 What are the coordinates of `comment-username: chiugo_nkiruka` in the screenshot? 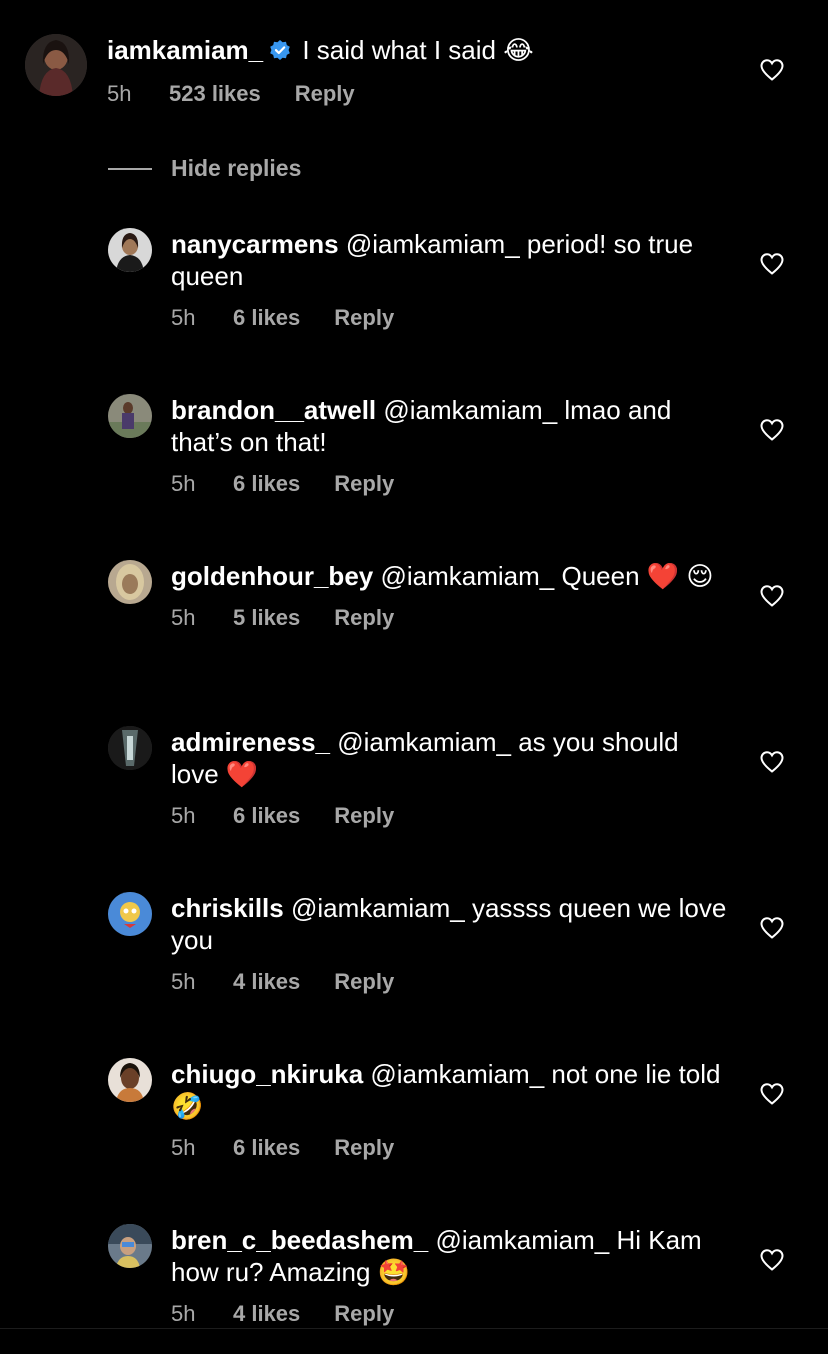 It's located at (267, 1074).